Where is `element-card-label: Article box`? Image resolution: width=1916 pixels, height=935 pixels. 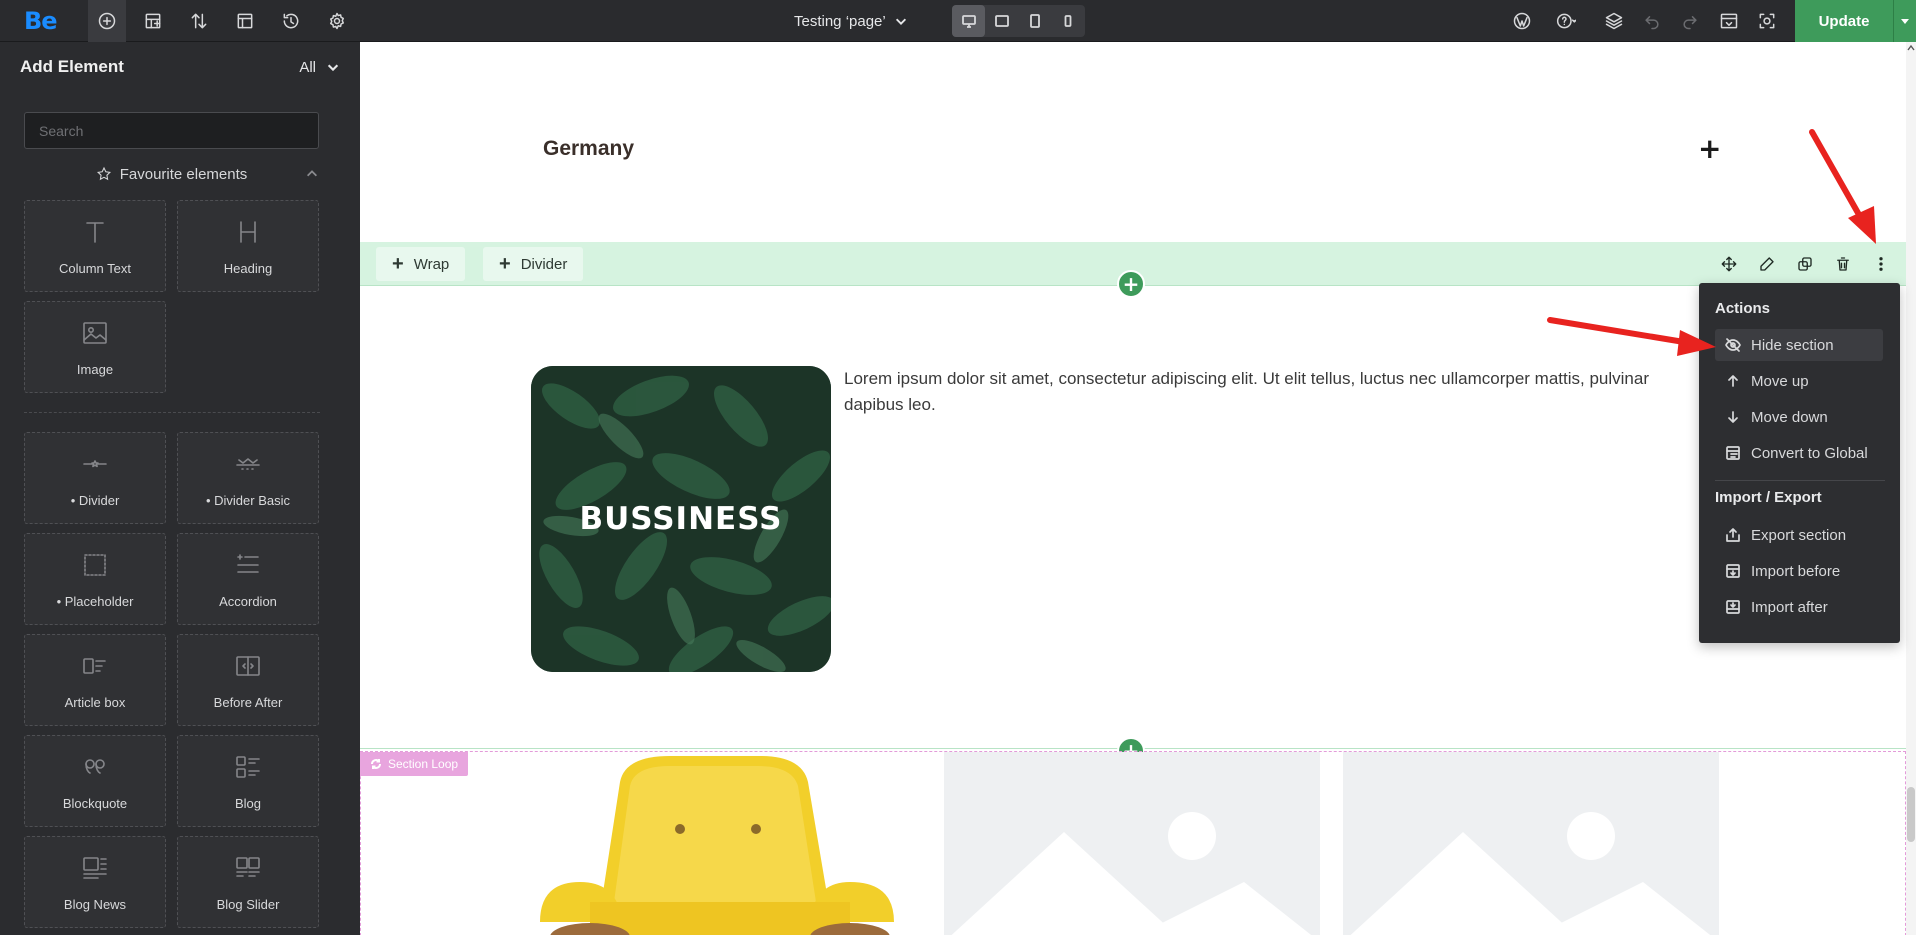
element-card-label: Article box is located at coordinates (95, 702).